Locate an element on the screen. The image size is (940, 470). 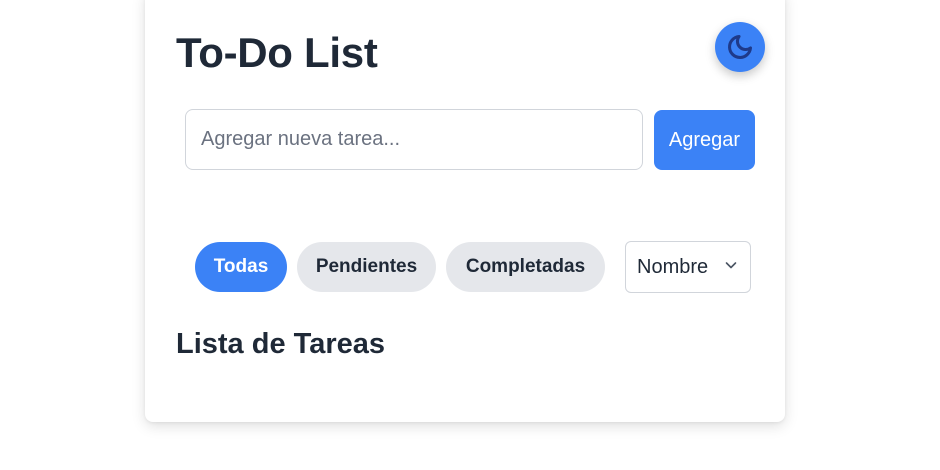
theme-toggle-button is located at coordinates (740, 47).